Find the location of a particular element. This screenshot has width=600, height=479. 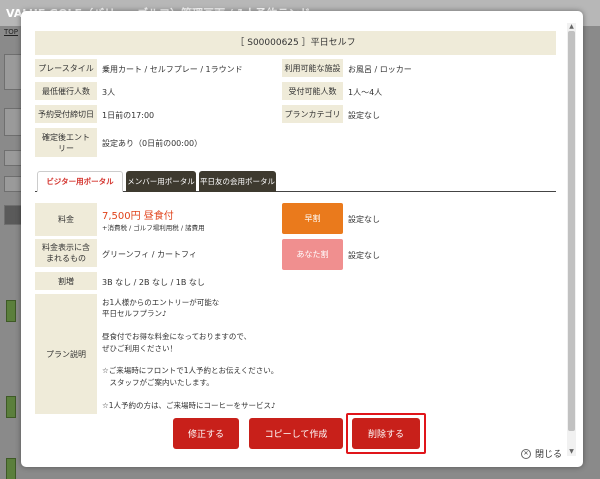

modal-scrollbar: ▲ ▼ is located at coordinates (571, 239).